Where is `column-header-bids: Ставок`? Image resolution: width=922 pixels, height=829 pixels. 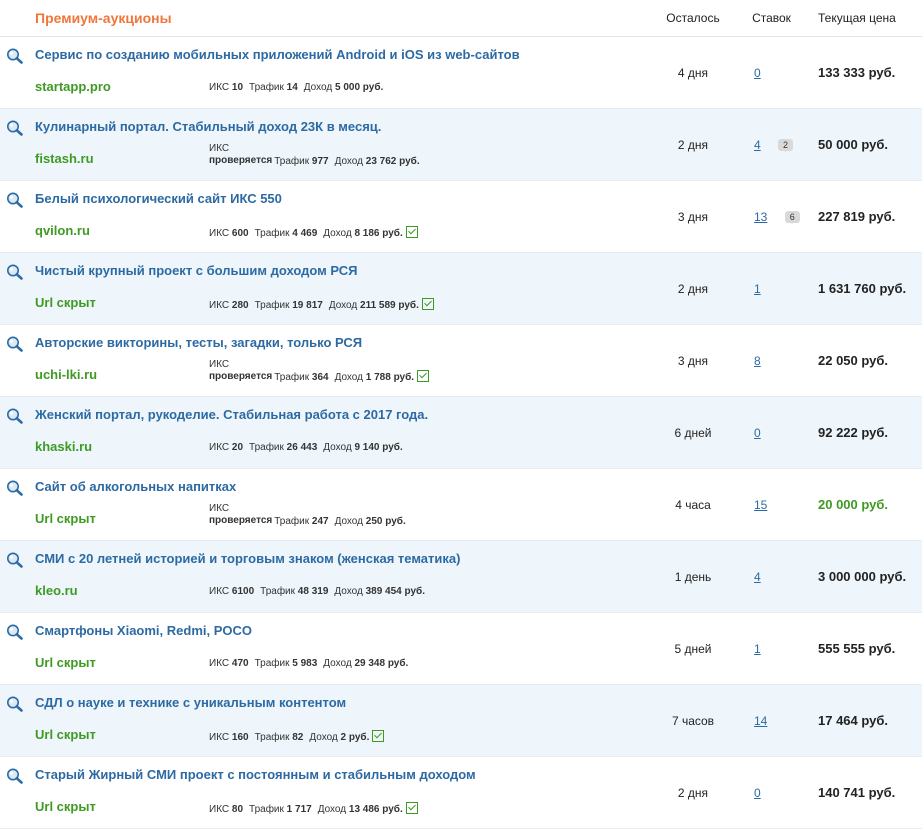 column-header-bids: Ставок is located at coordinates (771, 18).